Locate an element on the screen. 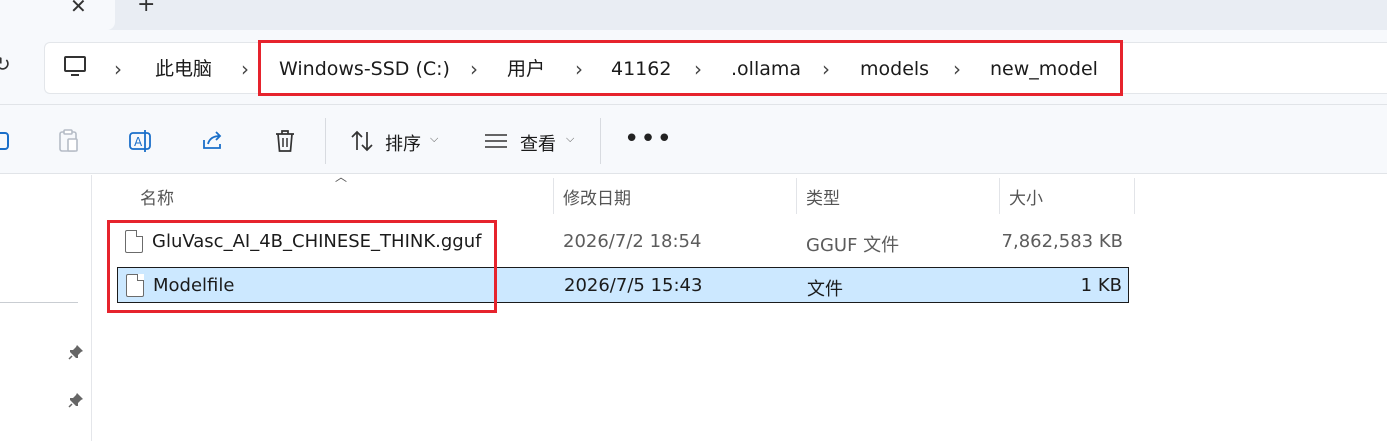  column-header-type: 类型 is located at coordinates (823, 196).